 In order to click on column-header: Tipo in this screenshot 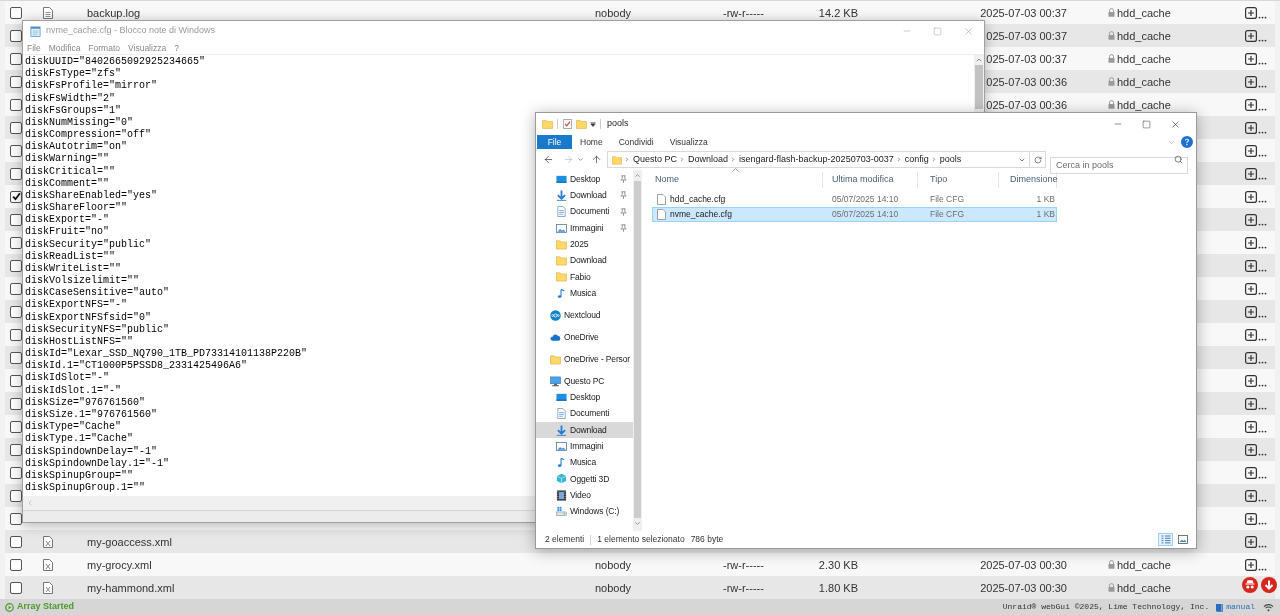, I will do `click(958, 180)`.